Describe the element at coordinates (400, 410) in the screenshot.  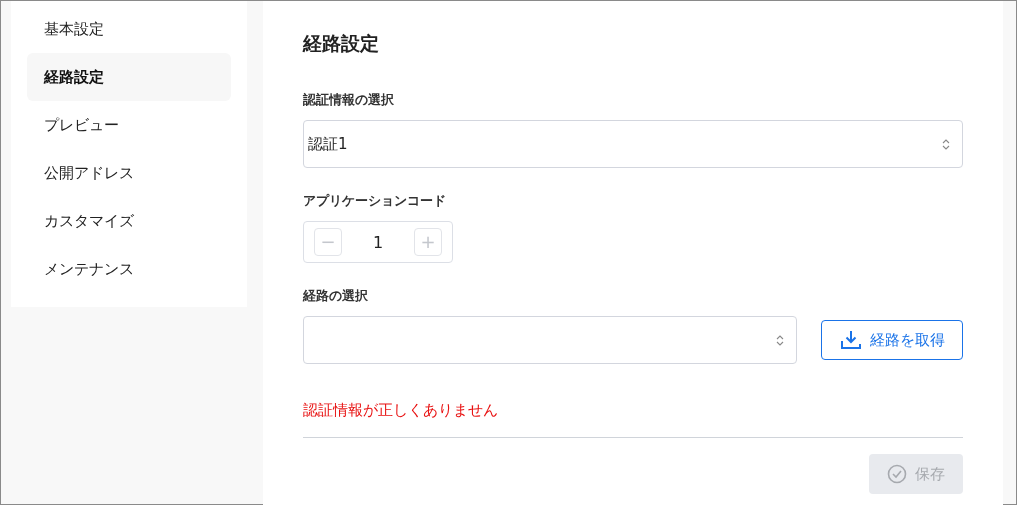
I see `error-message: 認証情報が正しくありません` at that location.